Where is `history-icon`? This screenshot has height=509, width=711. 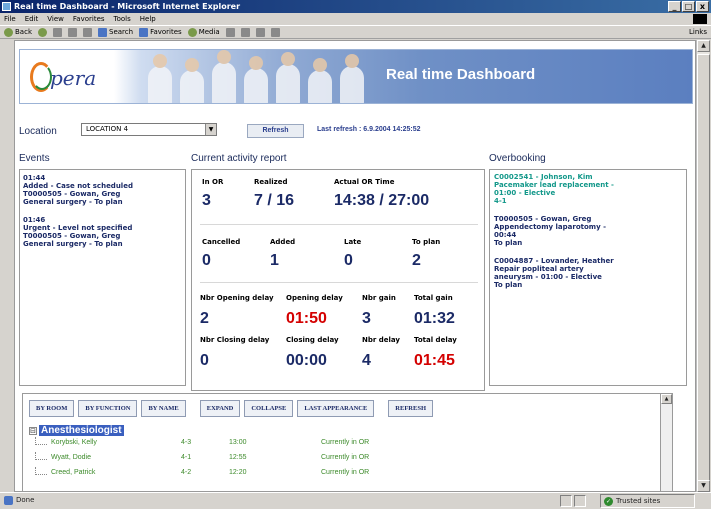
history-icon is located at coordinates (230, 32).